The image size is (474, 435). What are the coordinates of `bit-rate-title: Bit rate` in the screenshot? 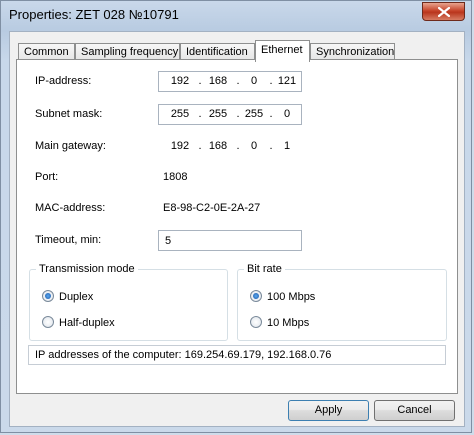 It's located at (264, 269).